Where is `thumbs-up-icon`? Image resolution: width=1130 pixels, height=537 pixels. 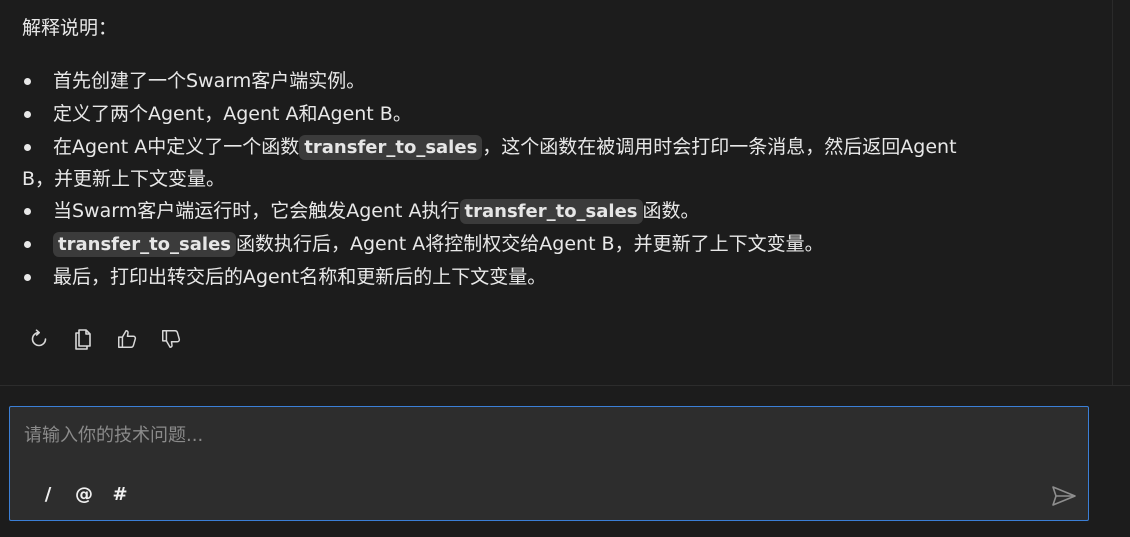 thumbs-up-icon is located at coordinates (127, 339).